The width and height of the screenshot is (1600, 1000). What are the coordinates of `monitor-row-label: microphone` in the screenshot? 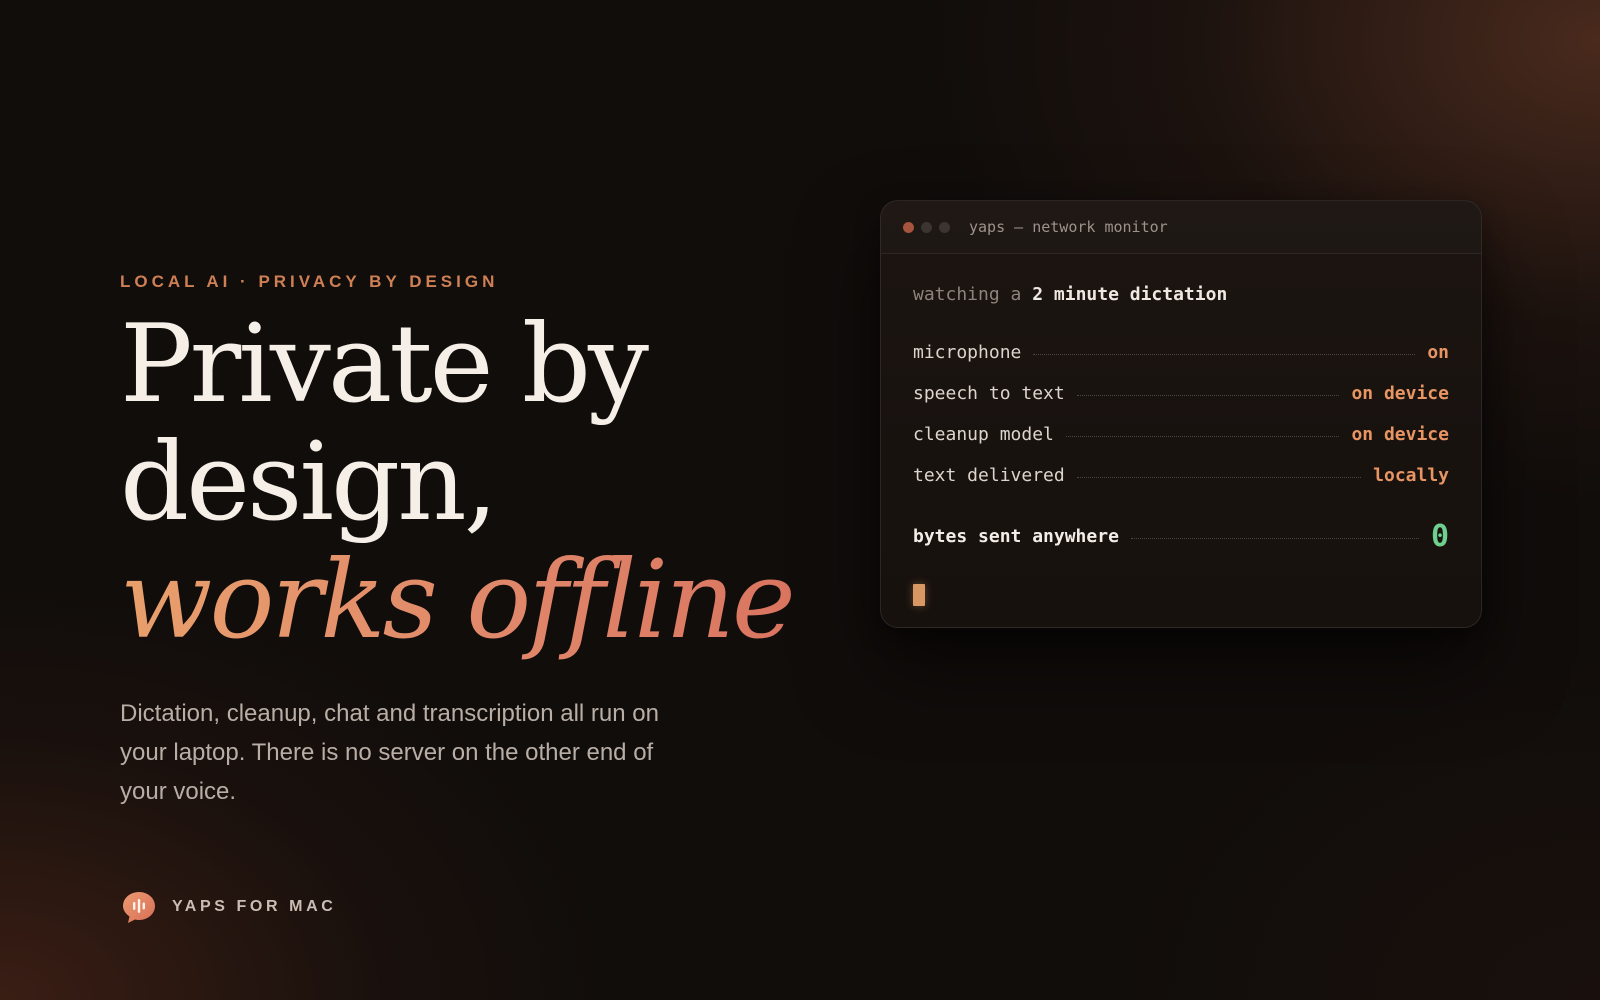 It's located at (967, 352).